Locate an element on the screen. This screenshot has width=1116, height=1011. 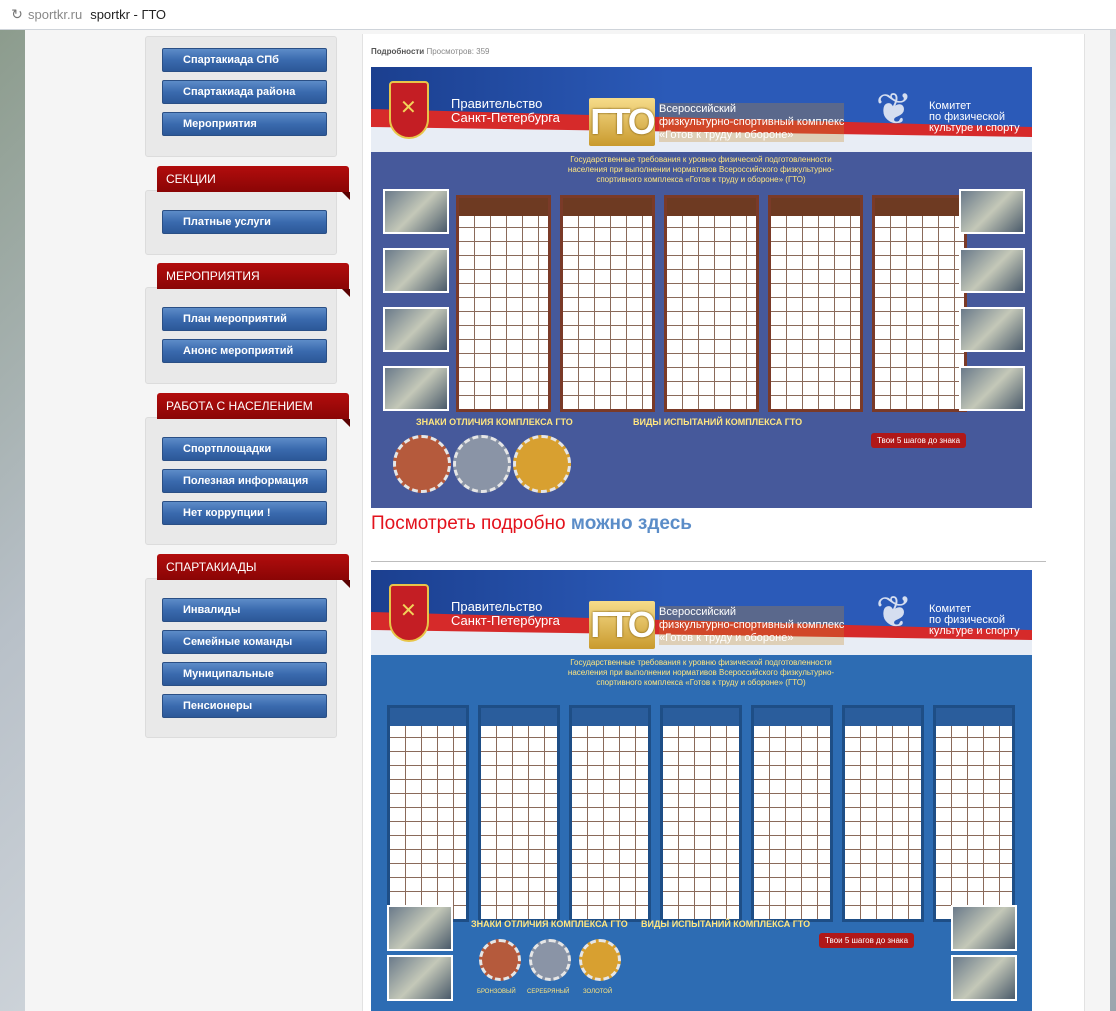
sidebar-item-events-announce: Анонс мероприятий is located at coordinates (244, 351).